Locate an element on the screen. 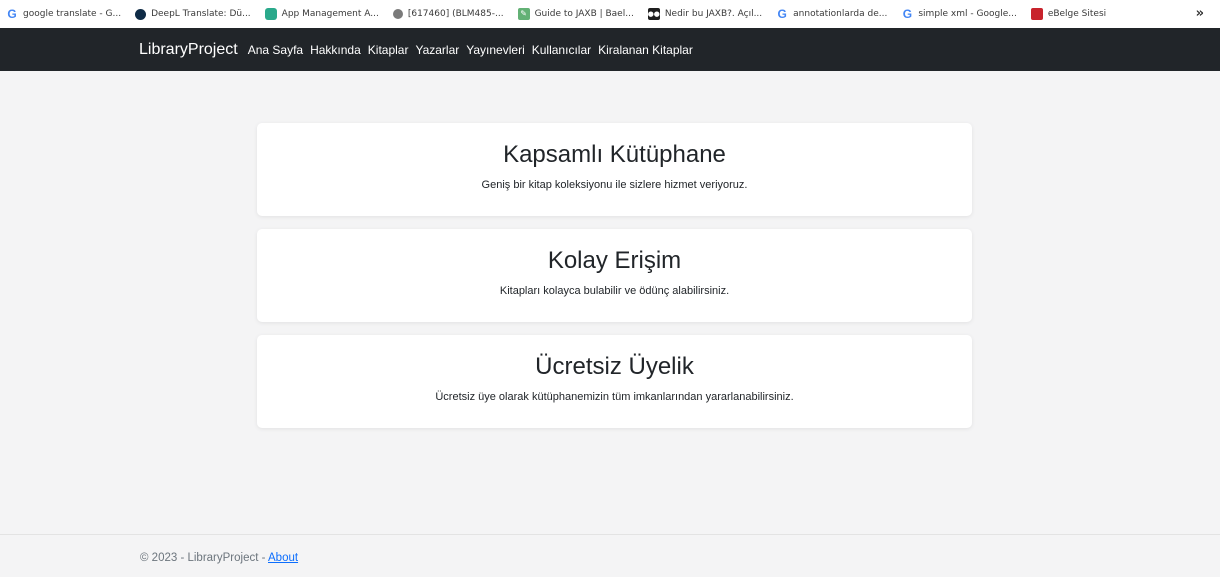 The height and width of the screenshot is (577, 1220). bookmark-label: eBelge Sitesi is located at coordinates (1077, 14).